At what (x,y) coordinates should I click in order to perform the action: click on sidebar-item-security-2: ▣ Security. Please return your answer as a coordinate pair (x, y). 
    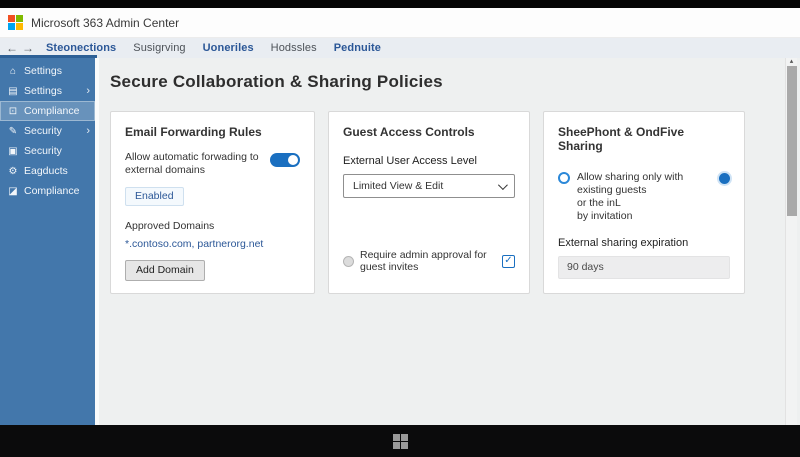
    Looking at the image, I should click on (47, 151).